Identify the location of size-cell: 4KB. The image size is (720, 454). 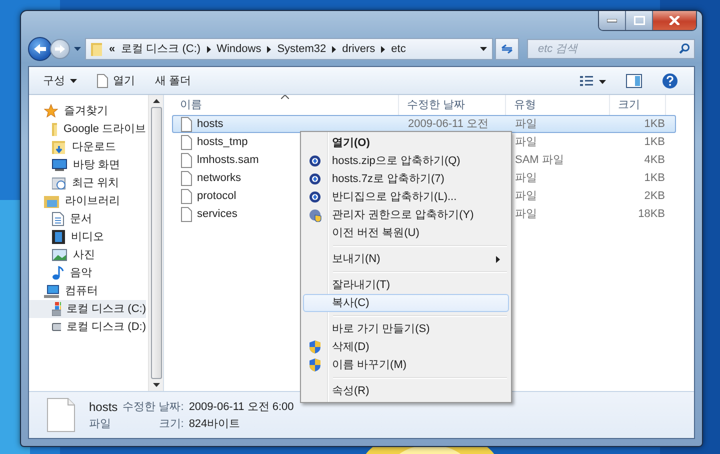
(654, 160).